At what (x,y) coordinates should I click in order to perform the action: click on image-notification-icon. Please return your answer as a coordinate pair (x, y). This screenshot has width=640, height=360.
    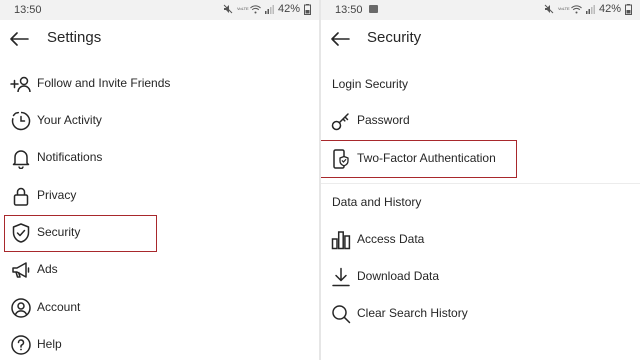
    Looking at the image, I should click on (373, 9).